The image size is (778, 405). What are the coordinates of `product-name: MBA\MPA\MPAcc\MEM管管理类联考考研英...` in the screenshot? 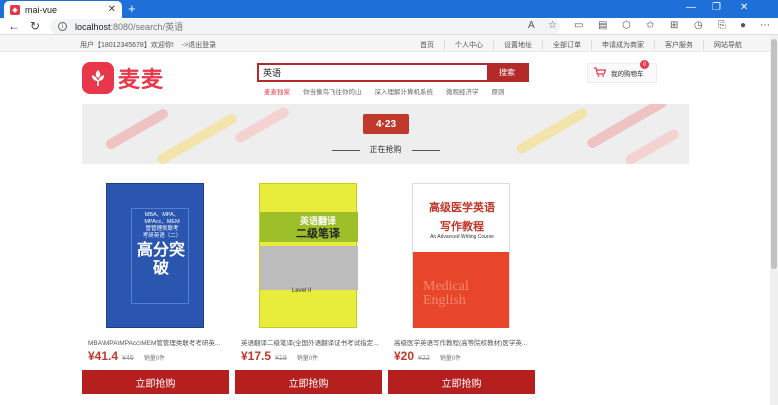 It's located at (159, 342).